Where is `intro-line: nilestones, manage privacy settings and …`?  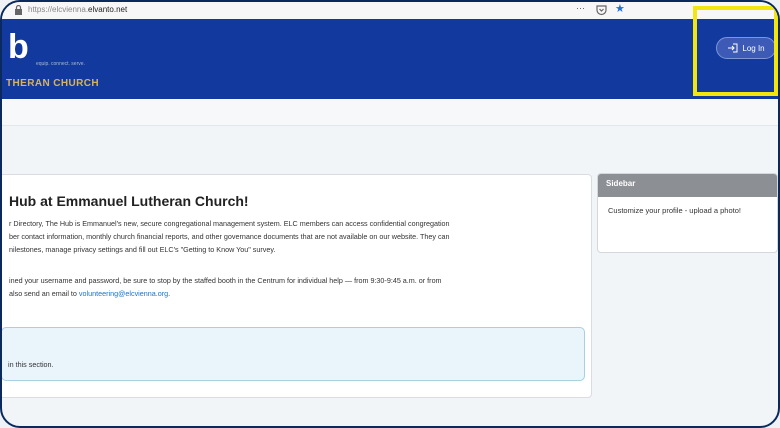 intro-line: nilestones, manage privacy settings and … is located at coordinates (142, 249).